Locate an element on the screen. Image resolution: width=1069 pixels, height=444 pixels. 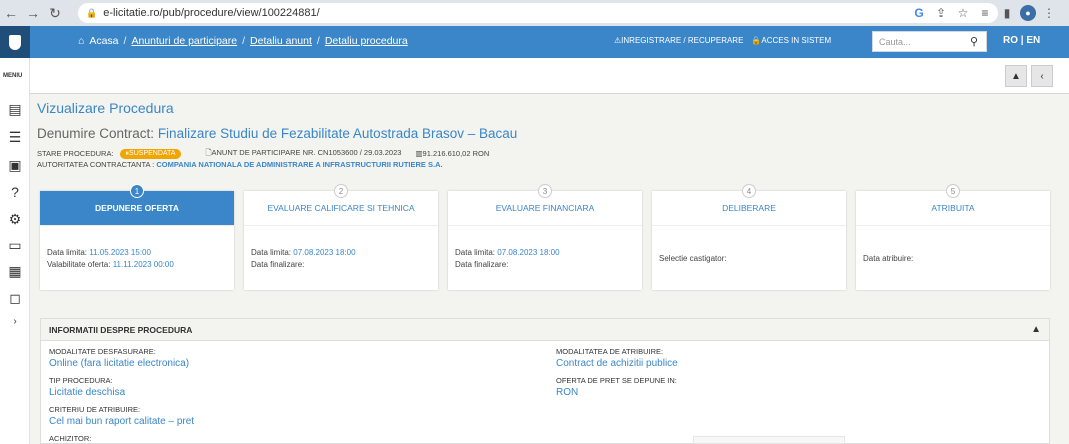
home-icon: ⌂ is located at coordinates (81, 41).